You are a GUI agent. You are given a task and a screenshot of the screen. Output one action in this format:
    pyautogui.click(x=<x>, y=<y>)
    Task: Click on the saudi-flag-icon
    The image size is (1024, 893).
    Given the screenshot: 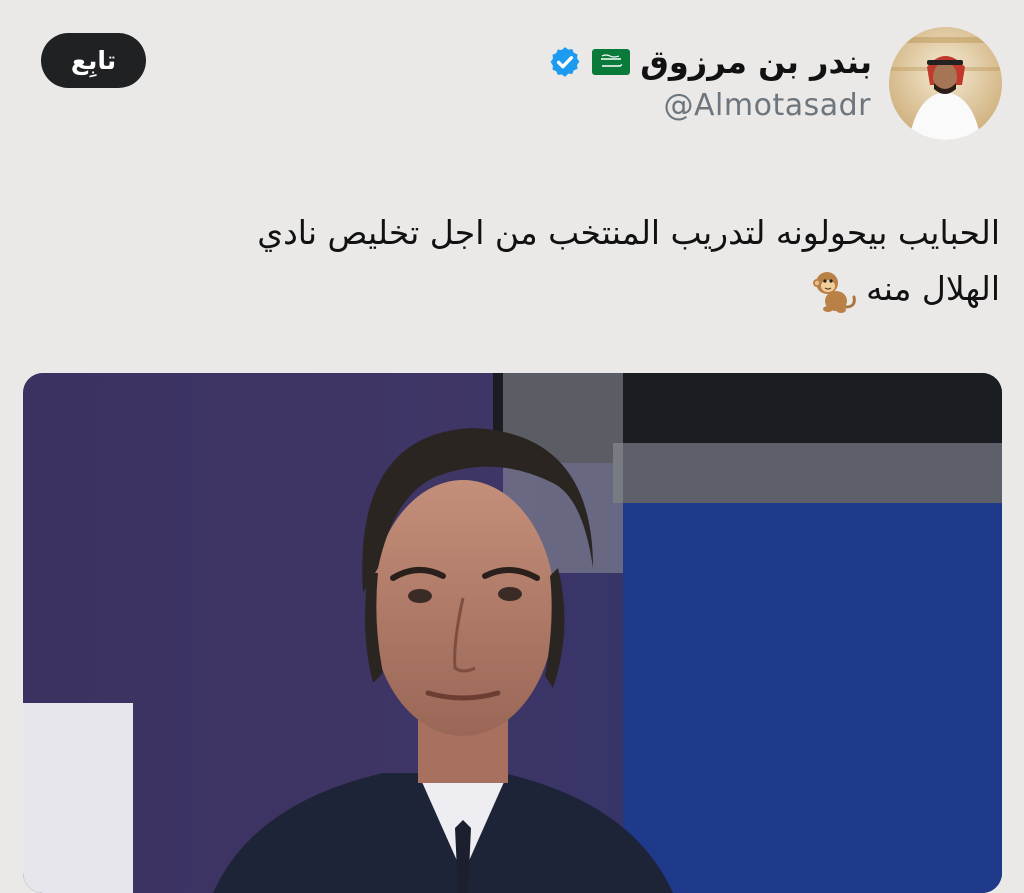 What is the action you would take?
    pyautogui.click(x=611, y=62)
    